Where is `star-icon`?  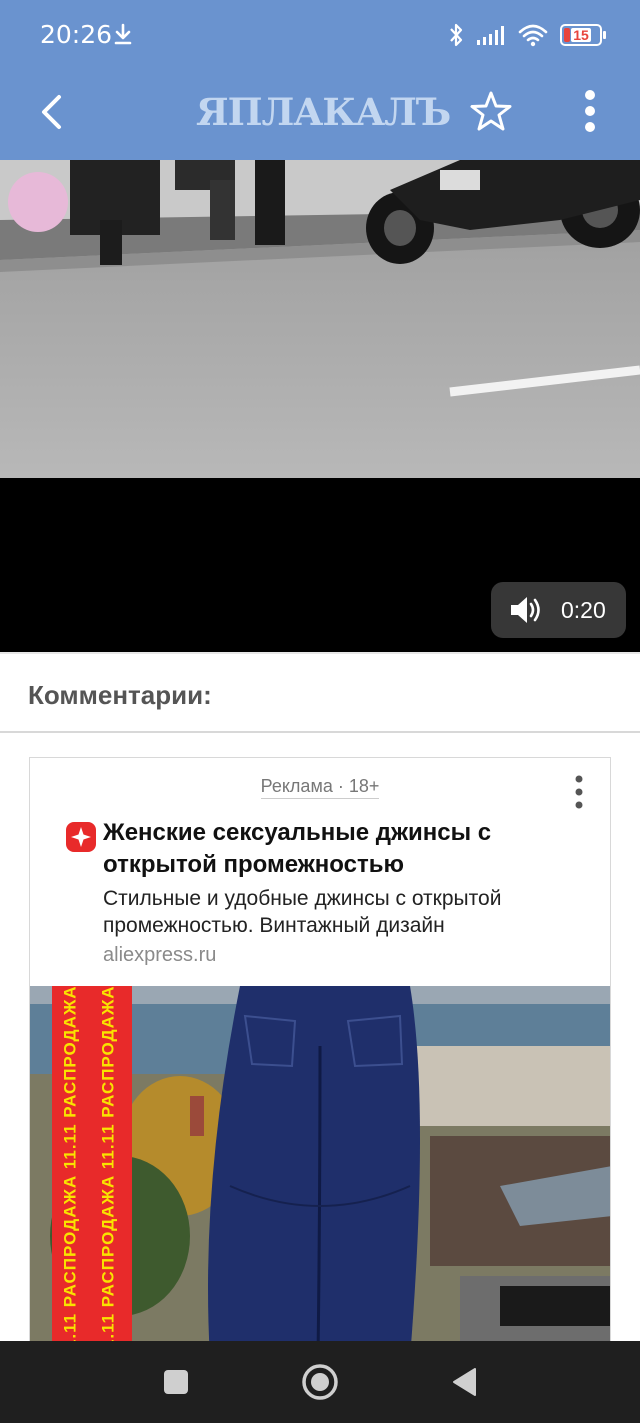 star-icon is located at coordinates (491, 111).